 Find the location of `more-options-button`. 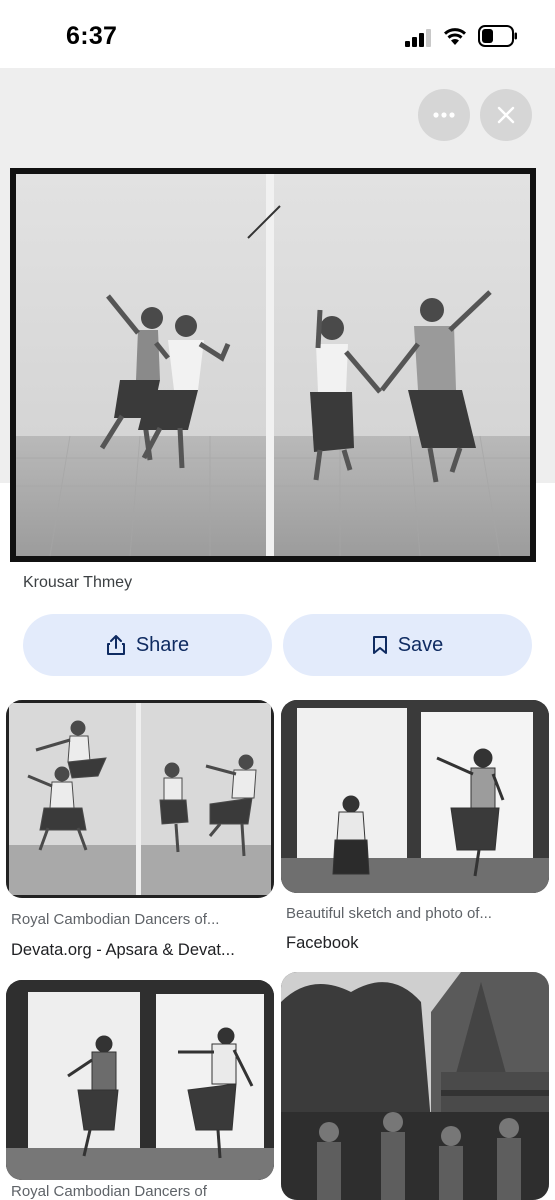

more-options-button is located at coordinates (444, 115).